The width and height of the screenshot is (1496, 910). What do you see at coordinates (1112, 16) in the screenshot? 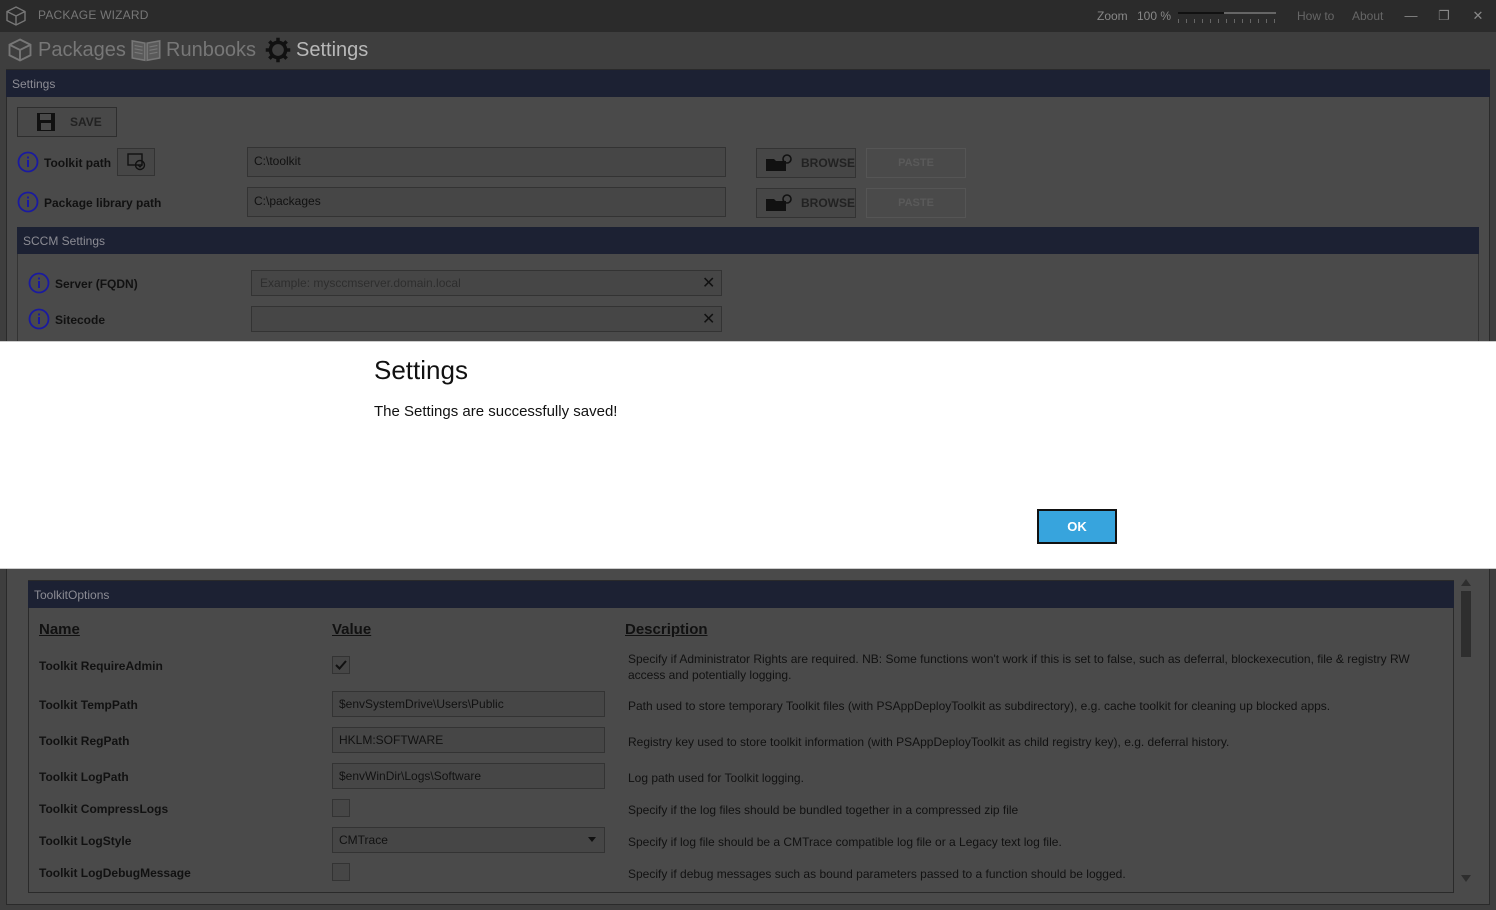
I see `zoom-label: Zoom` at bounding box center [1112, 16].